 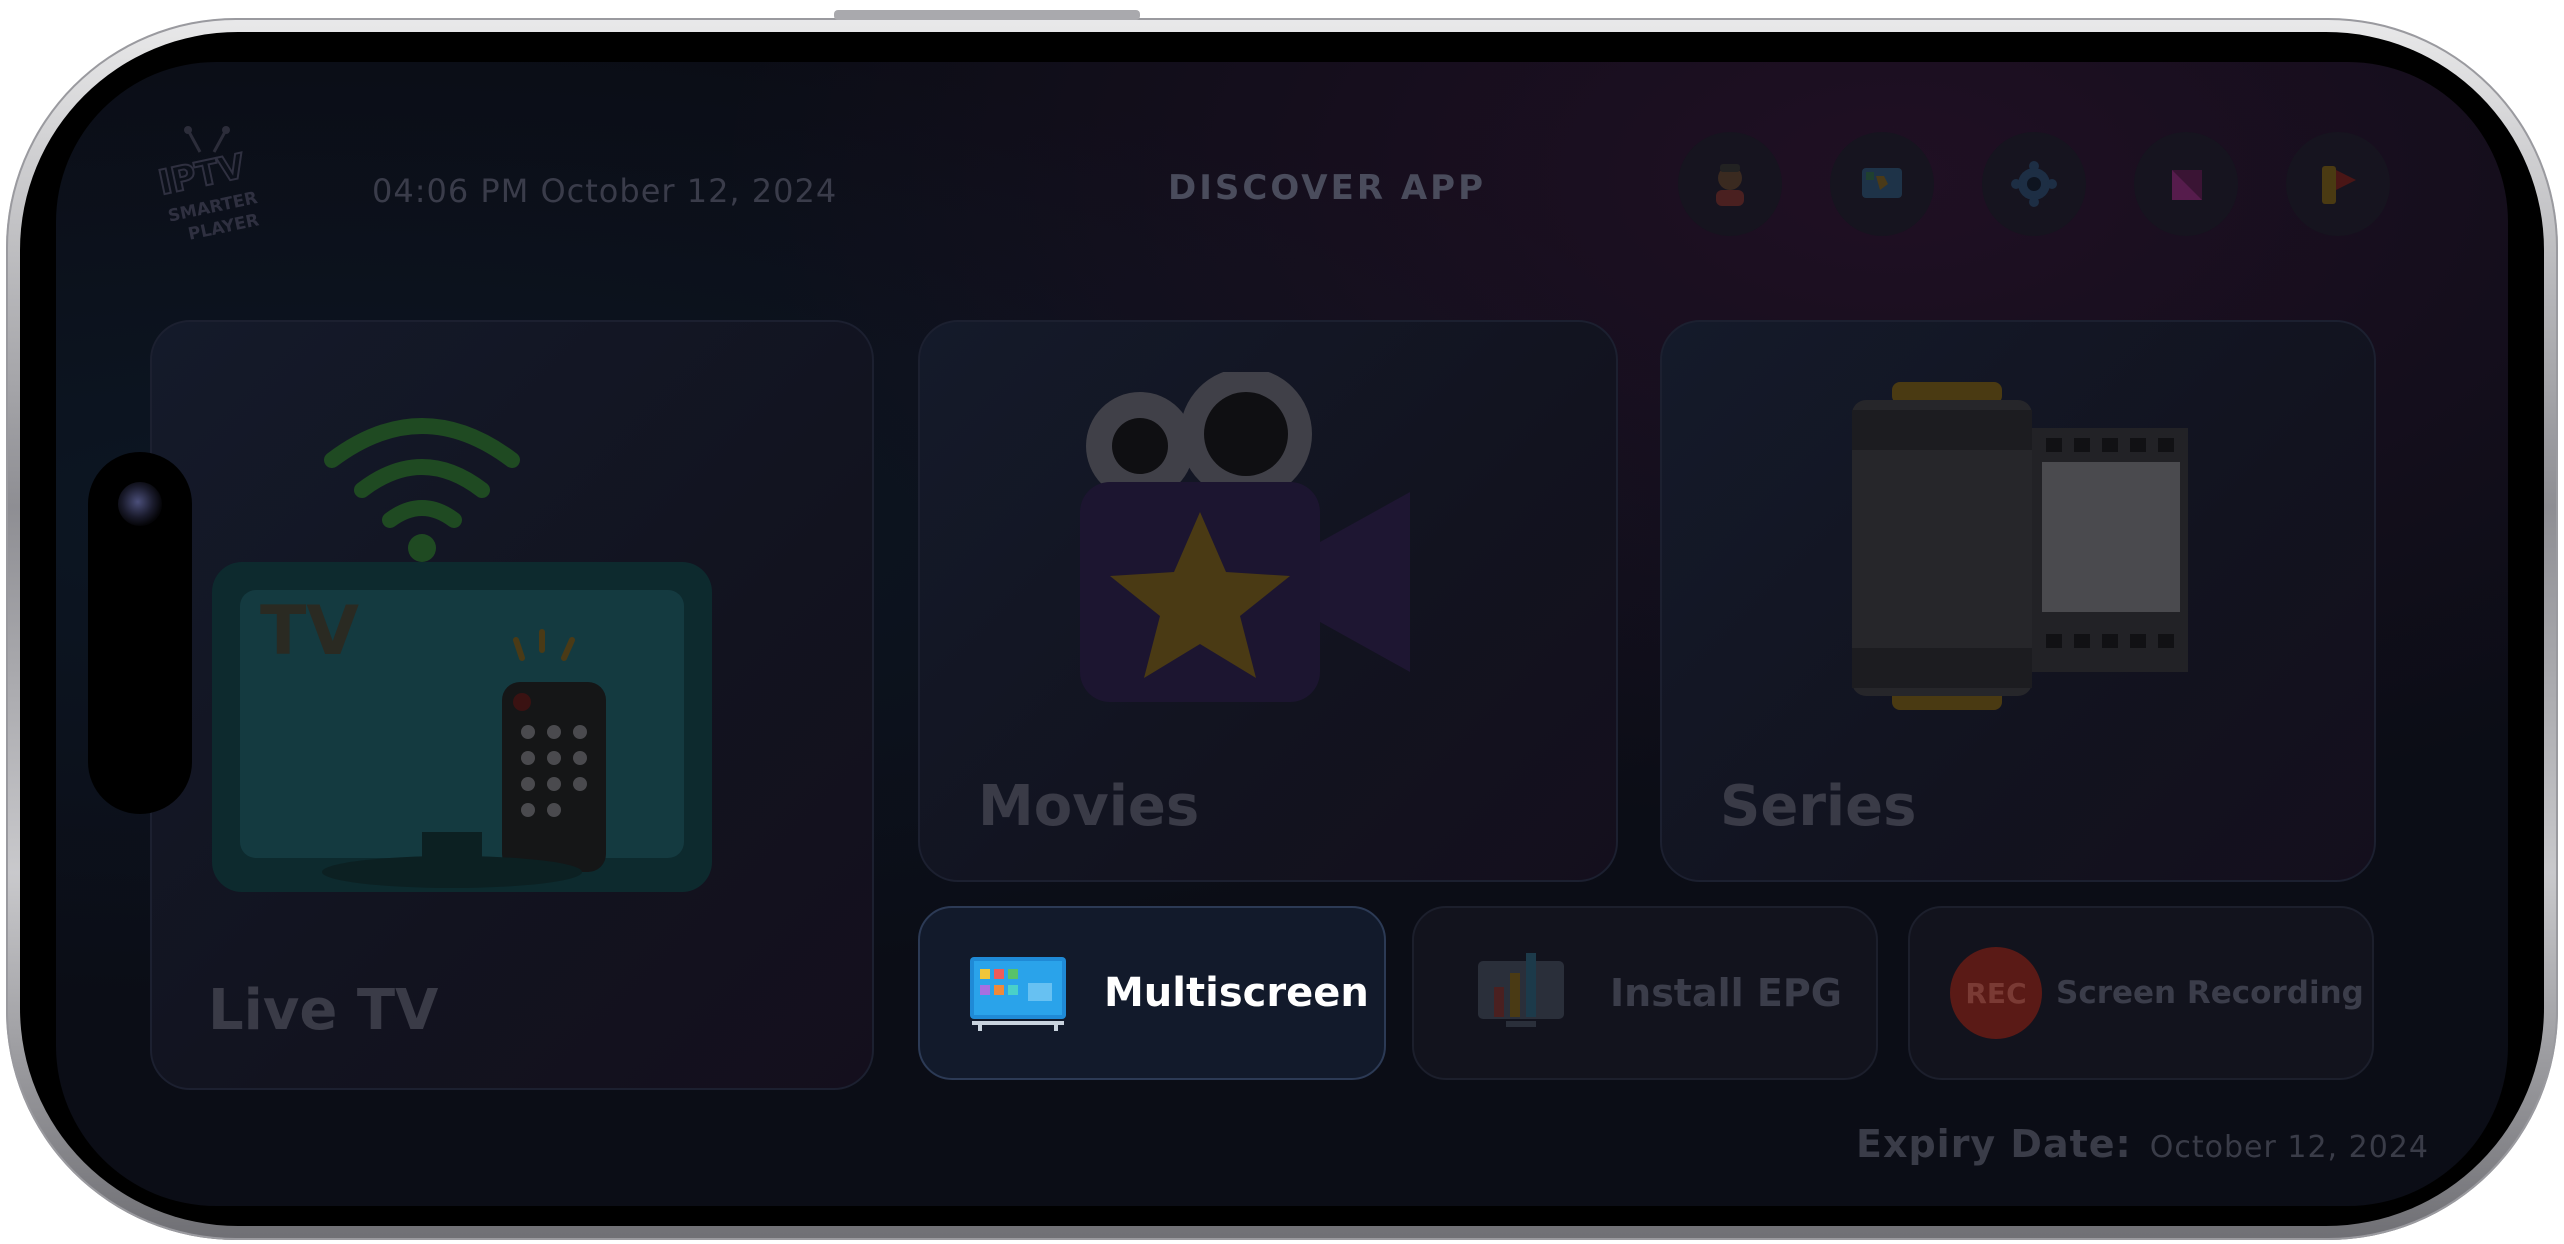 I want to click on screen-recording-label: Screen Recording, so click(x=2210, y=993).